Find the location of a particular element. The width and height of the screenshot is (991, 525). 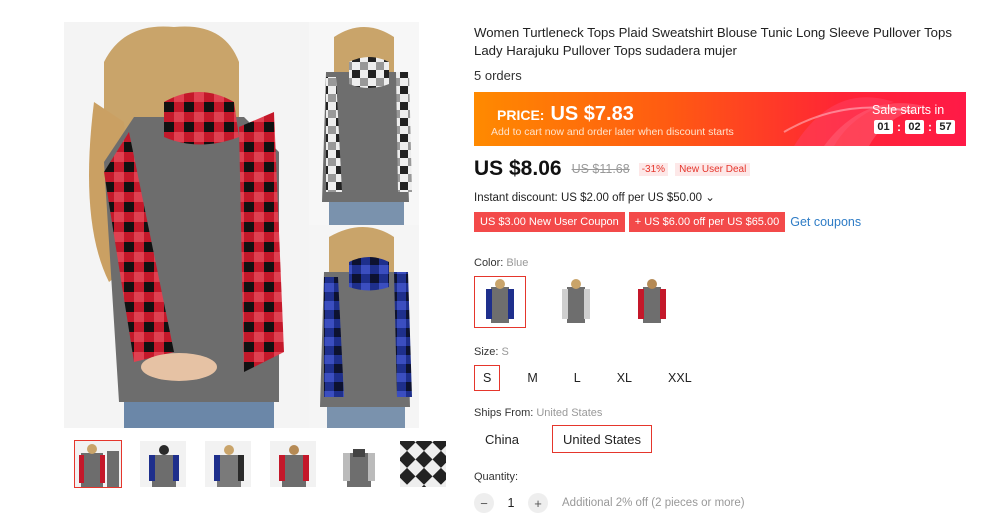

ships-from-options: China United States is located at coordinates (721, 439).